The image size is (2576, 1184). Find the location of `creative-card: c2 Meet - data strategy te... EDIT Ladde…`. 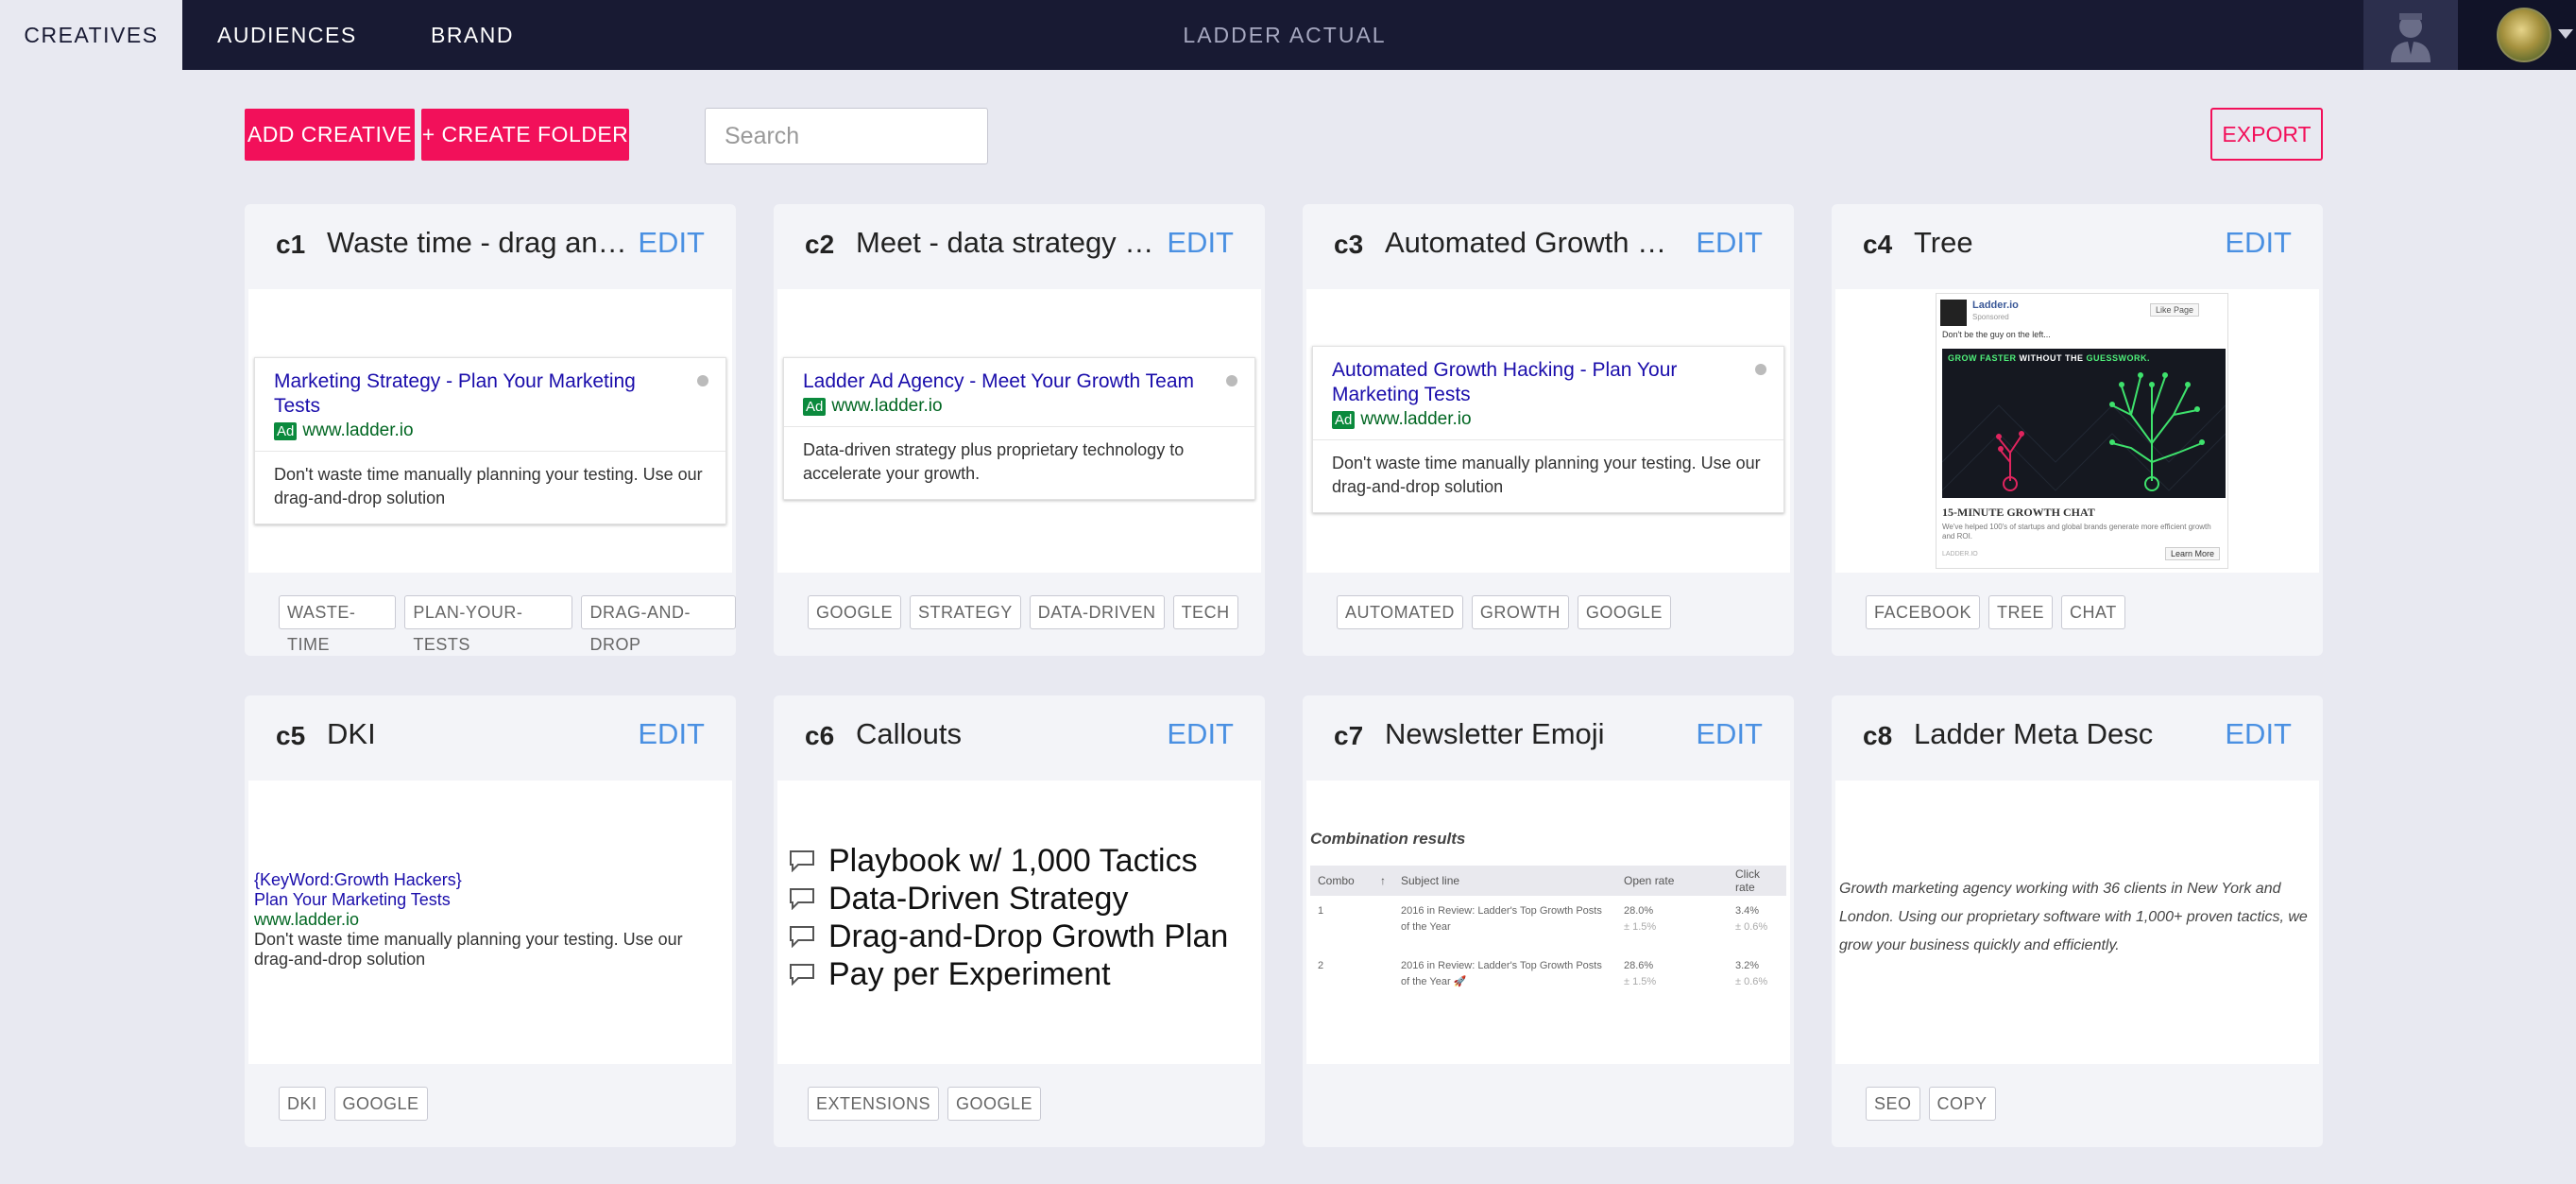

creative-card: c2 Meet - data strategy te... EDIT Ladde… is located at coordinates (1020, 430).